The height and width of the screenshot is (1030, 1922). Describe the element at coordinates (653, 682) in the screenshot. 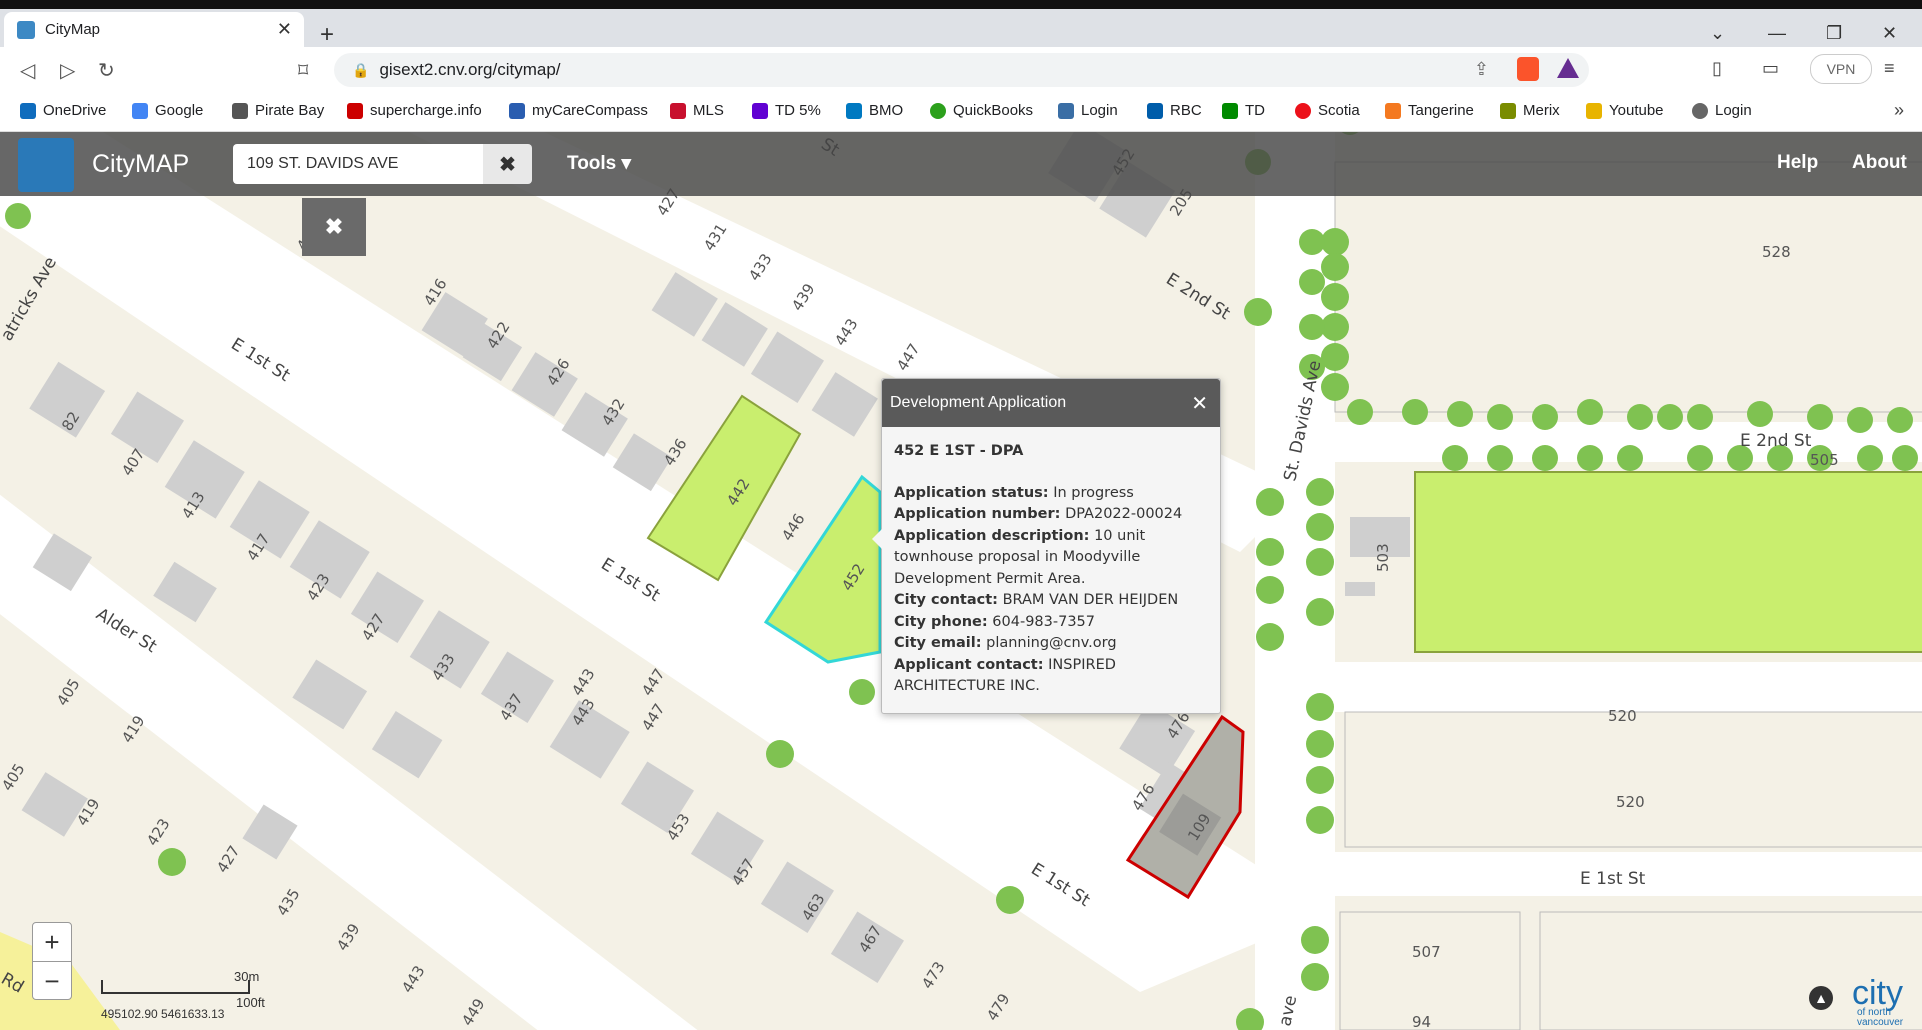

I see `lot-number: 447` at that location.